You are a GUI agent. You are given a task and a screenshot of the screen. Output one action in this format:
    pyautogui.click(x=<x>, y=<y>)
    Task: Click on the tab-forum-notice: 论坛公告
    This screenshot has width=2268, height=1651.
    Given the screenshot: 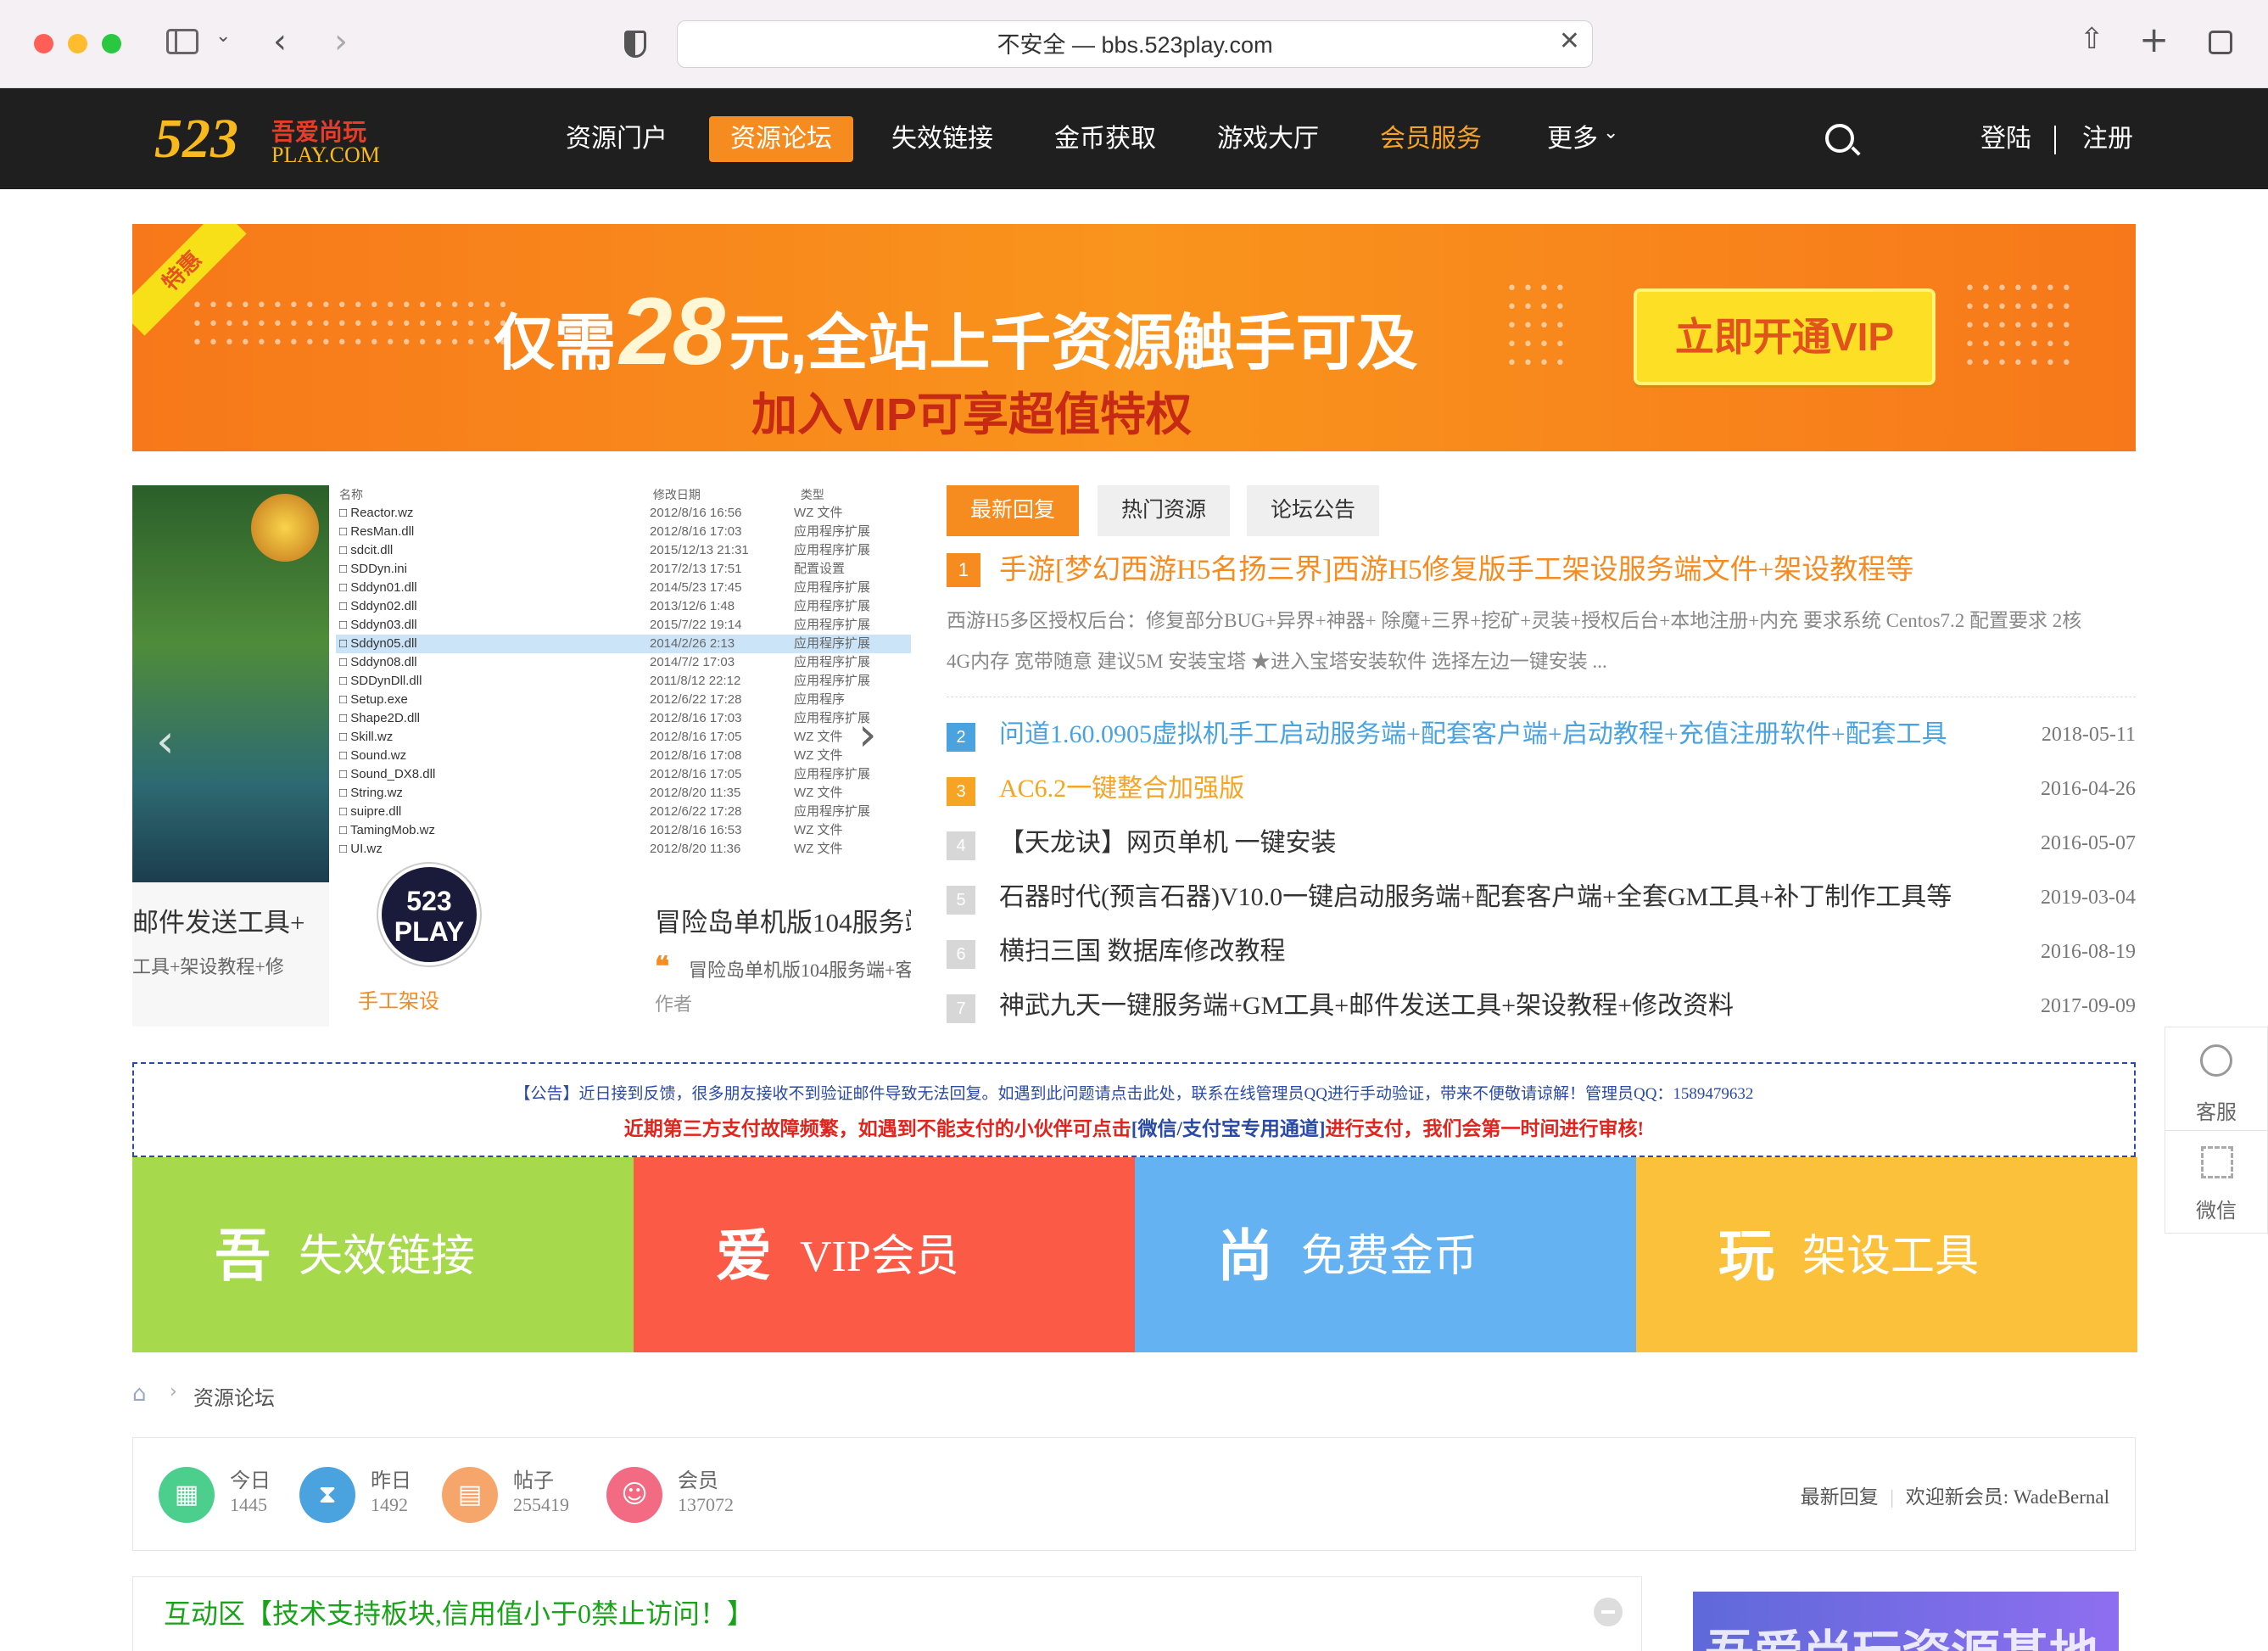 What is the action you would take?
    pyautogui.click(x=1313, y=511)
    